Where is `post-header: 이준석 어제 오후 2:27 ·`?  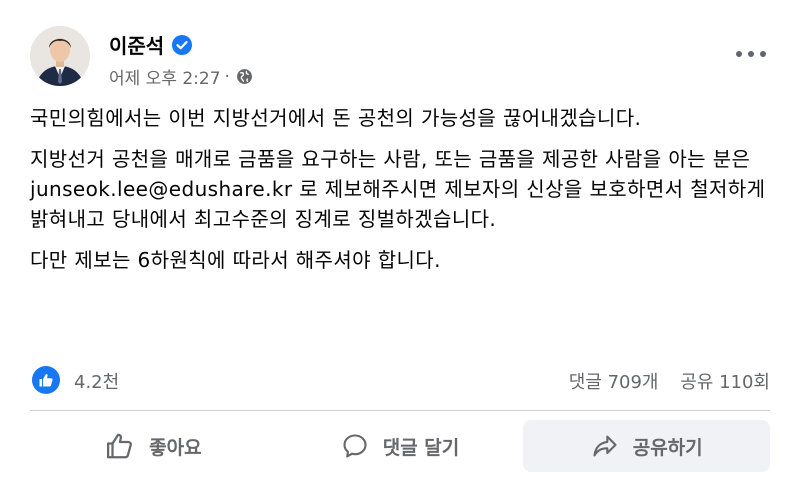 post-header: 이준석 어제 오후 2:27 · is located at coordinates (400, 57).